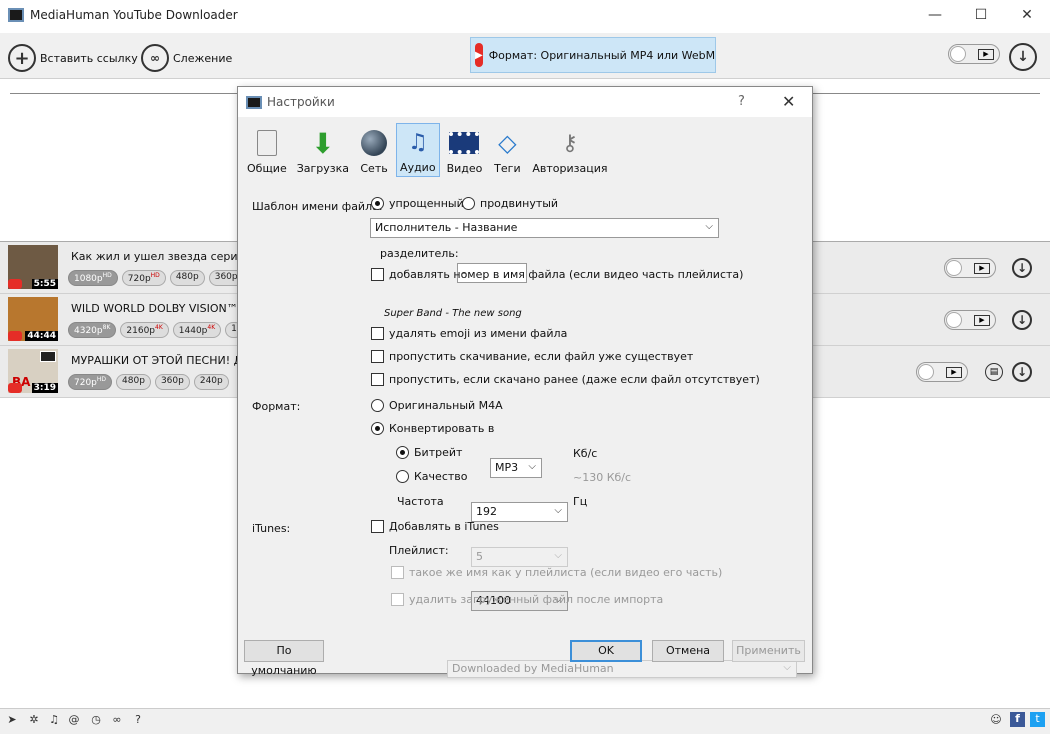  Describe the element at coordinates (420, 501) in the screenshot. I see `frequency-label: Частота` at that location.